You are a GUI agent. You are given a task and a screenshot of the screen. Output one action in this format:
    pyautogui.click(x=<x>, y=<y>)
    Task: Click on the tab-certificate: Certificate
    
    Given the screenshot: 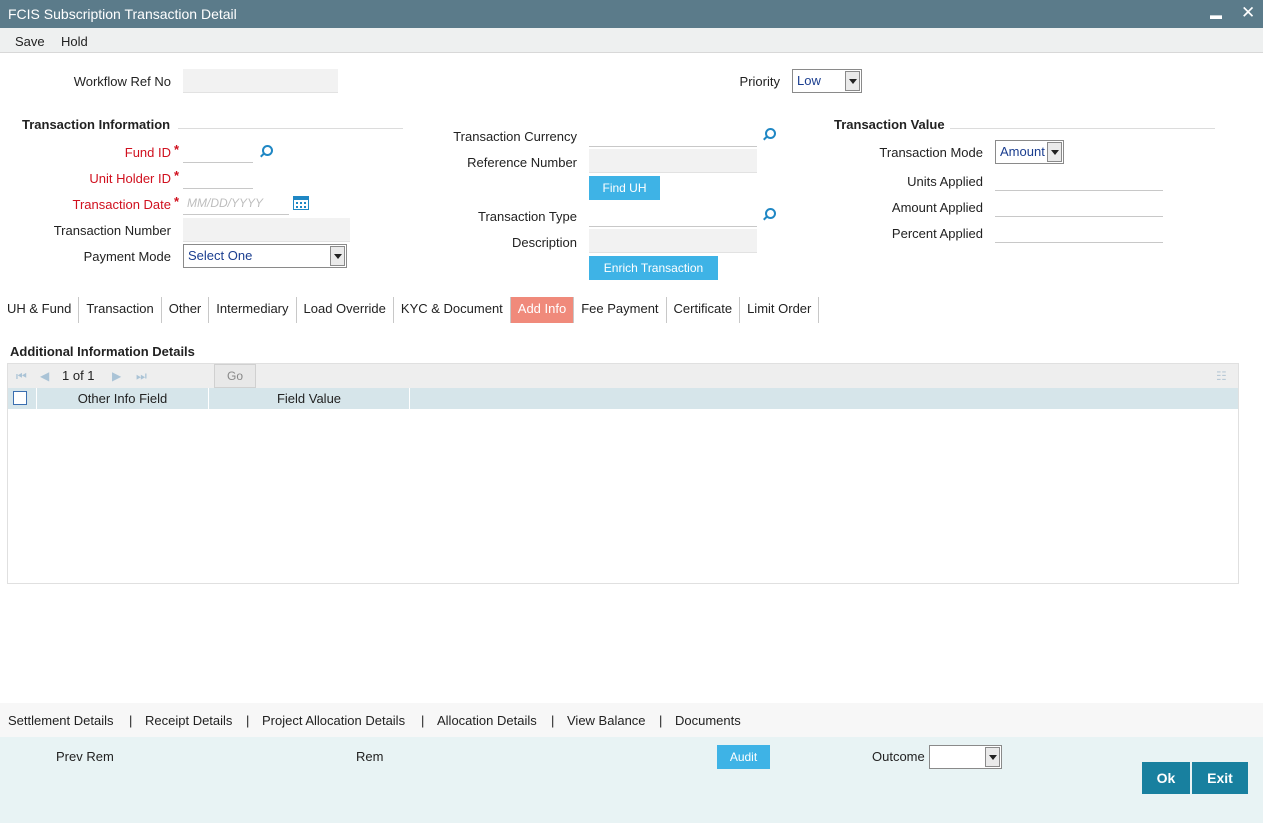 What is the action you would take?
    pyautogui.click(x=704, y=310)
    